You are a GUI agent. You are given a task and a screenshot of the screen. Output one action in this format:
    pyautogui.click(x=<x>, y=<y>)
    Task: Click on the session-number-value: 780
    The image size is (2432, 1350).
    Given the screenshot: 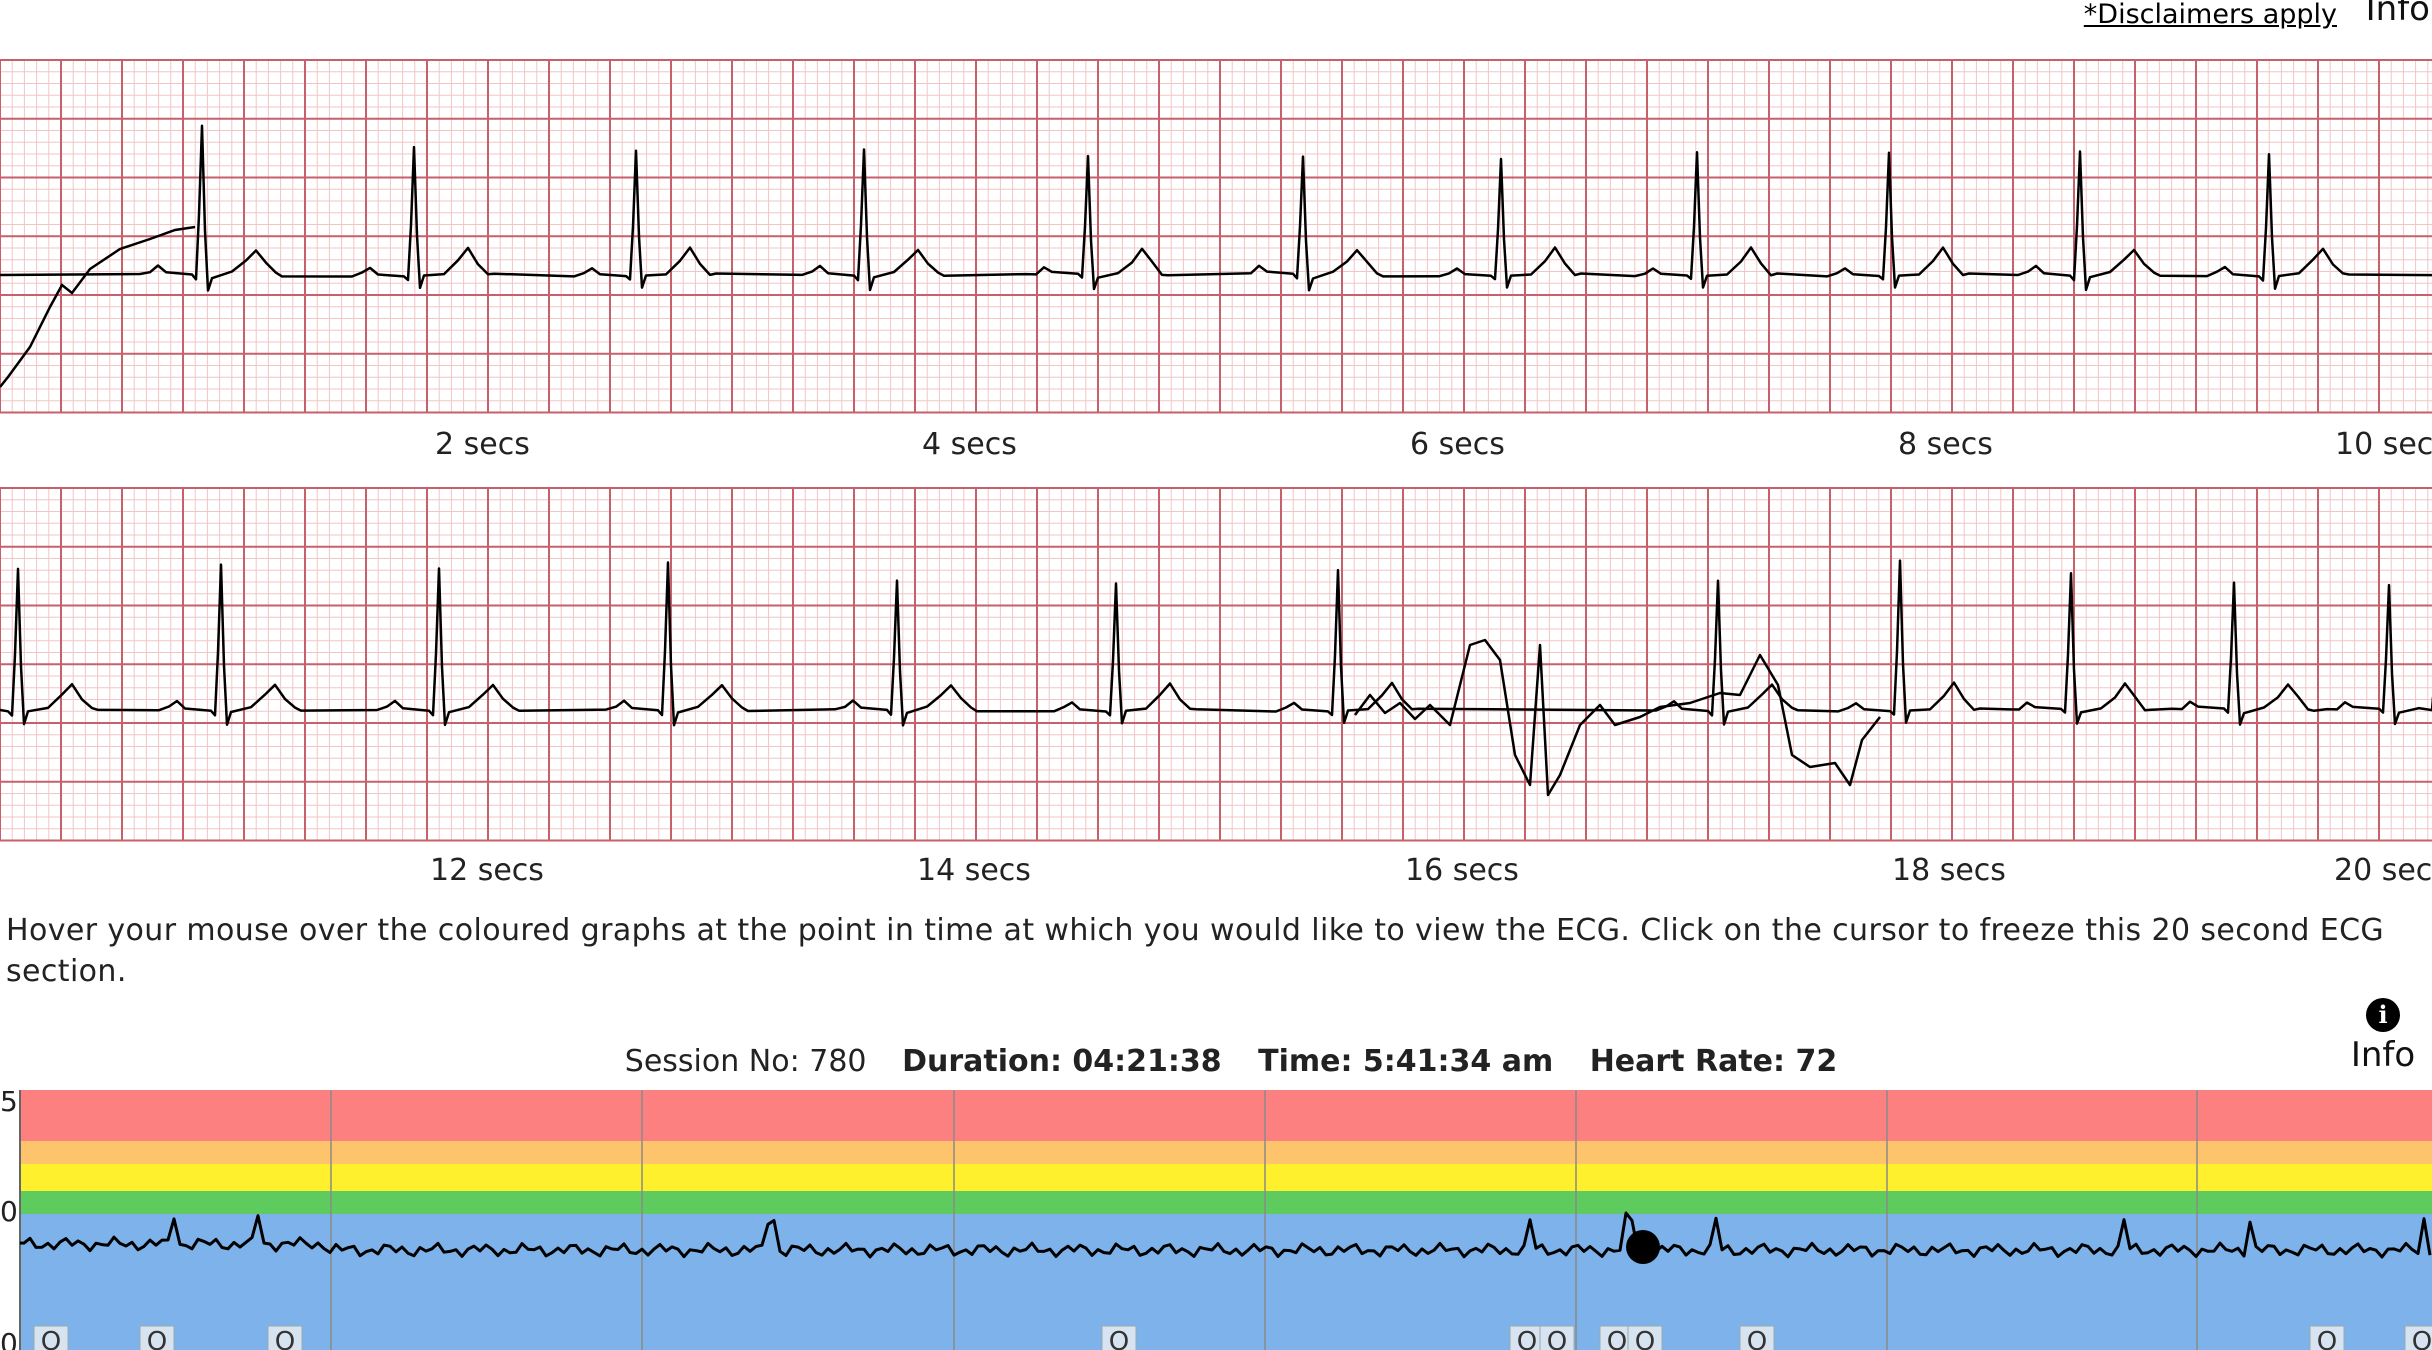 What is the action you would take?
    pyautogui.click(x=838, y=1061)
    